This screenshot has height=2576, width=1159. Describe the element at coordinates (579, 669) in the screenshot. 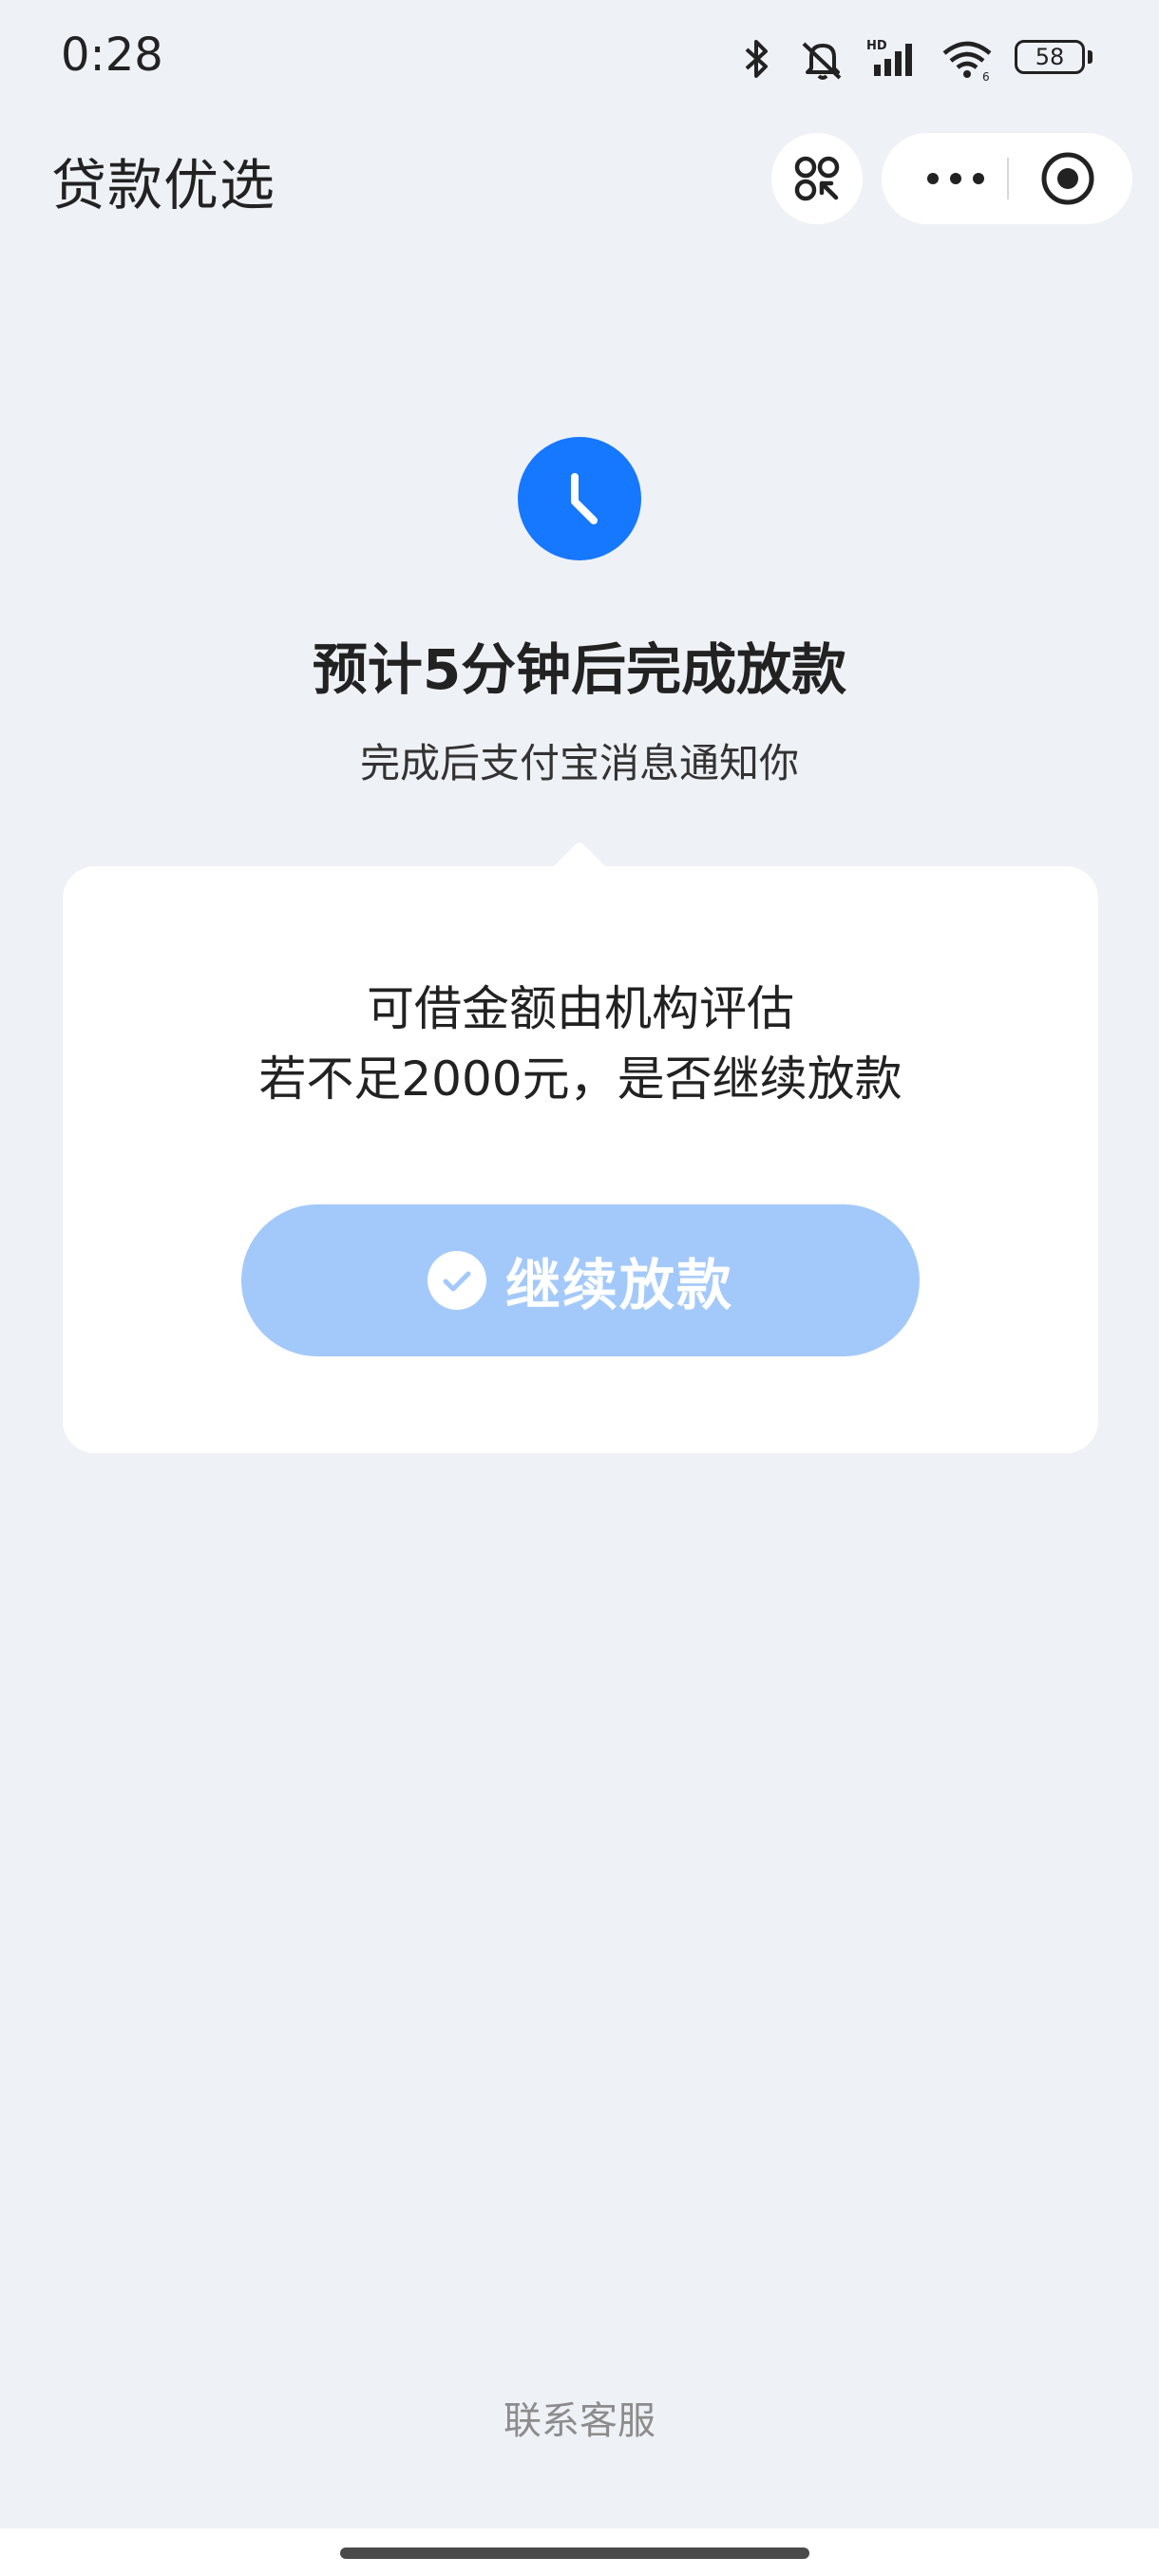

I see `status-title: 预计5分钟后完成放款` at that location.